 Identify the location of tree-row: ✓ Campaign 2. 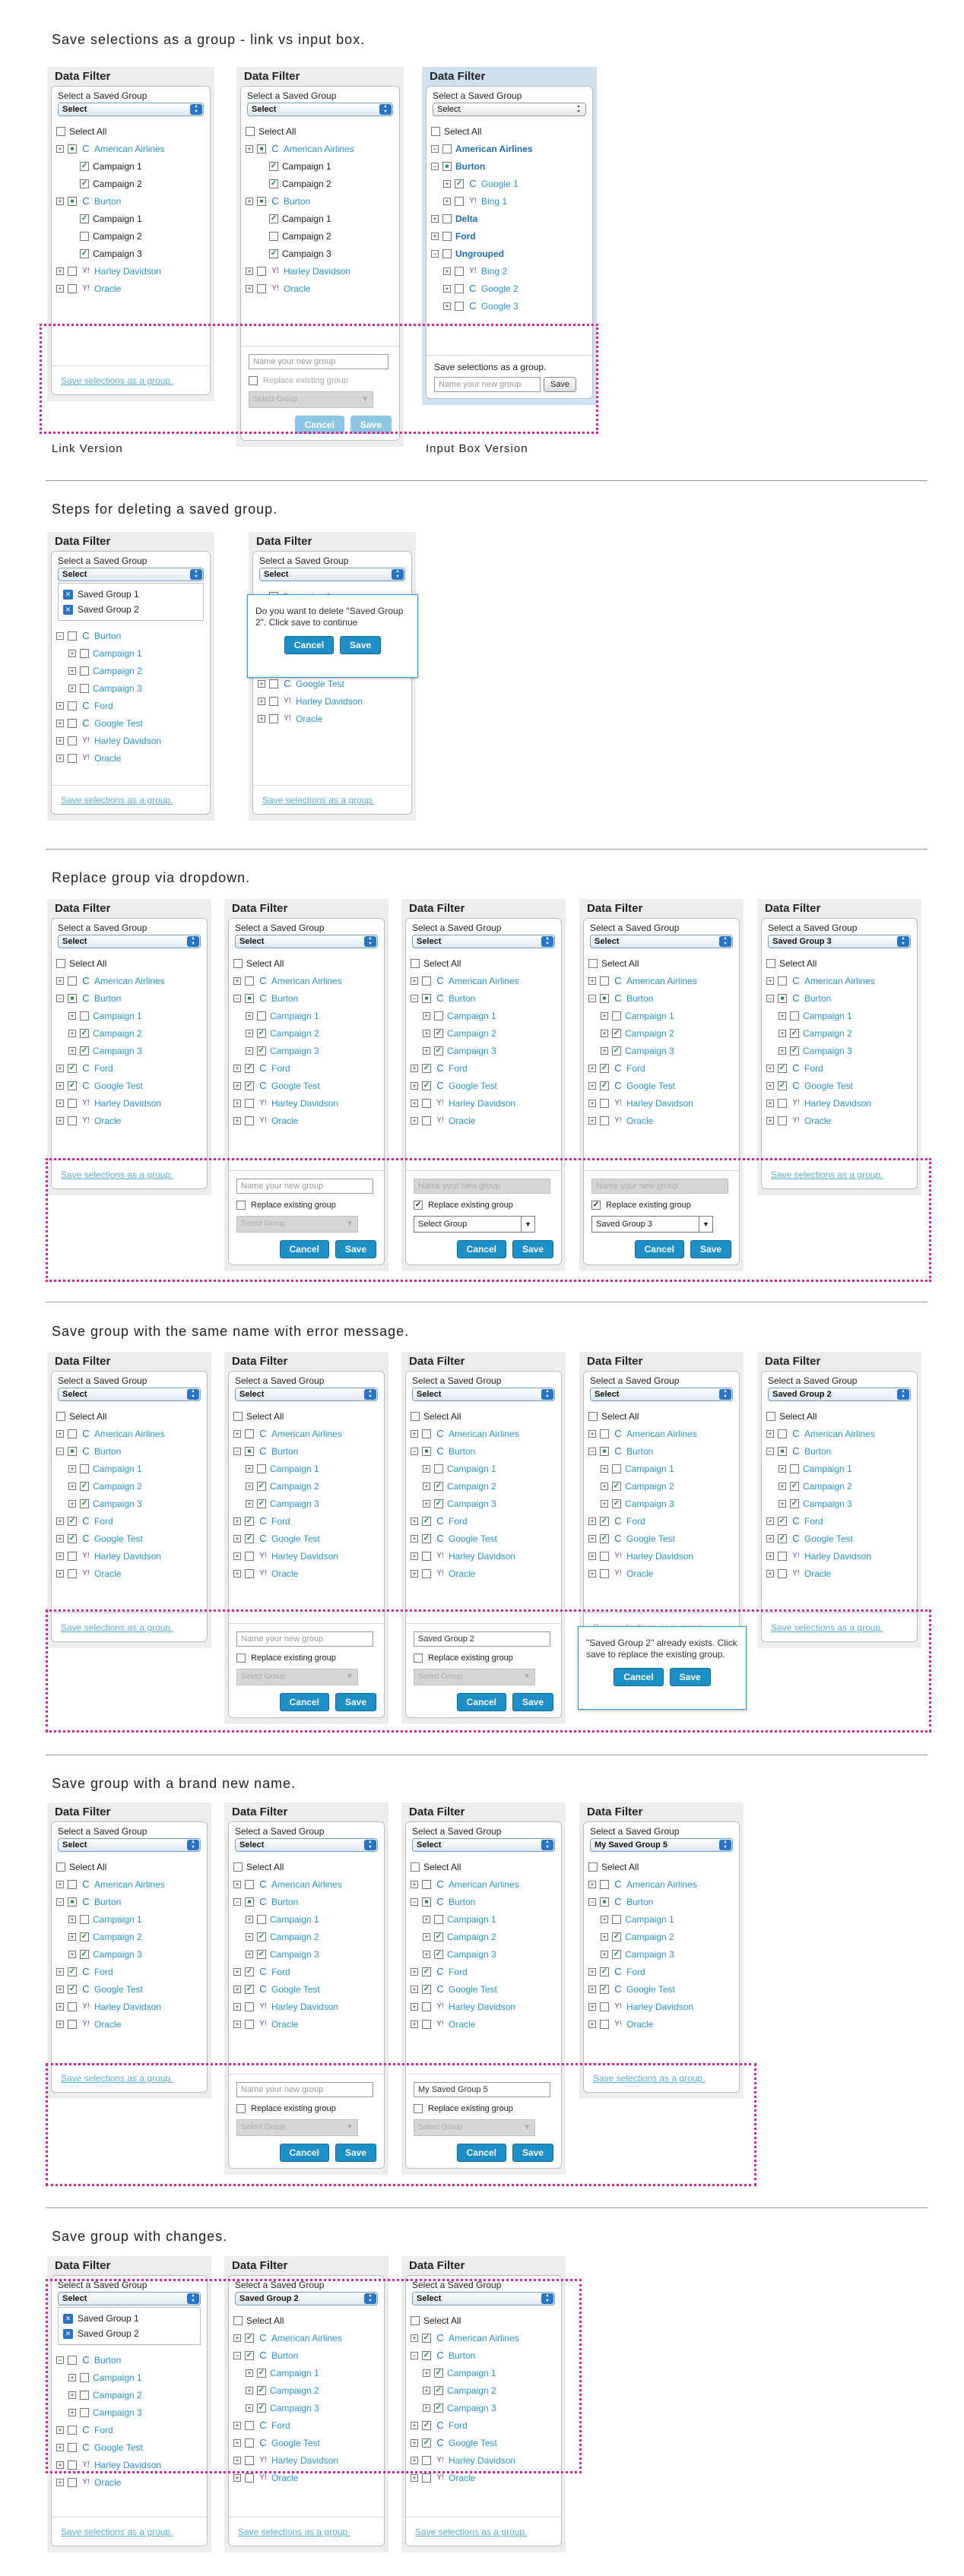
(322, 183).